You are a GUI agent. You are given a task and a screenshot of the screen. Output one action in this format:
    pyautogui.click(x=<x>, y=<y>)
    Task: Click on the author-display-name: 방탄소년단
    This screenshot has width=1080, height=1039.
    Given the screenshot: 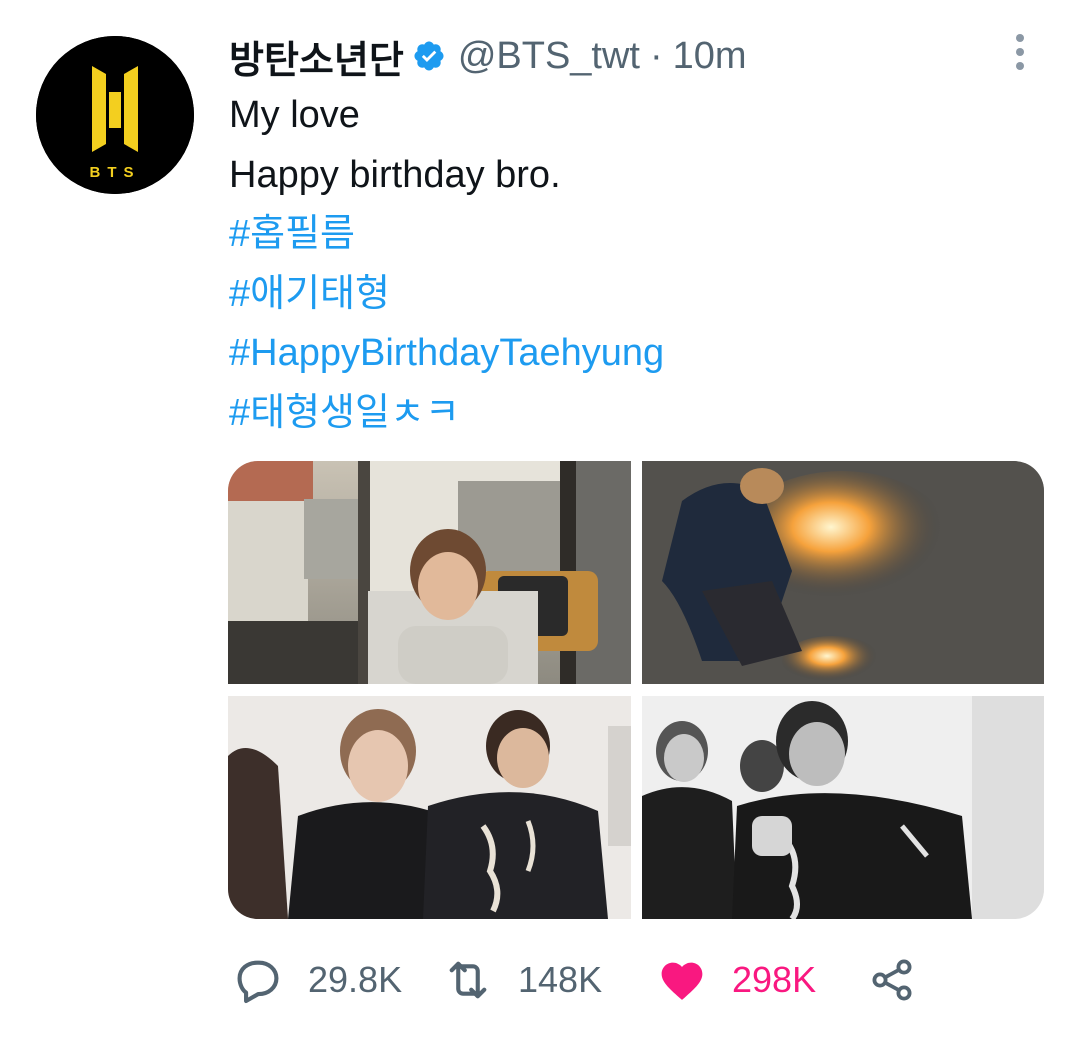 What is the action you would take?
    pyautogui.click(x=316, y=56)
    